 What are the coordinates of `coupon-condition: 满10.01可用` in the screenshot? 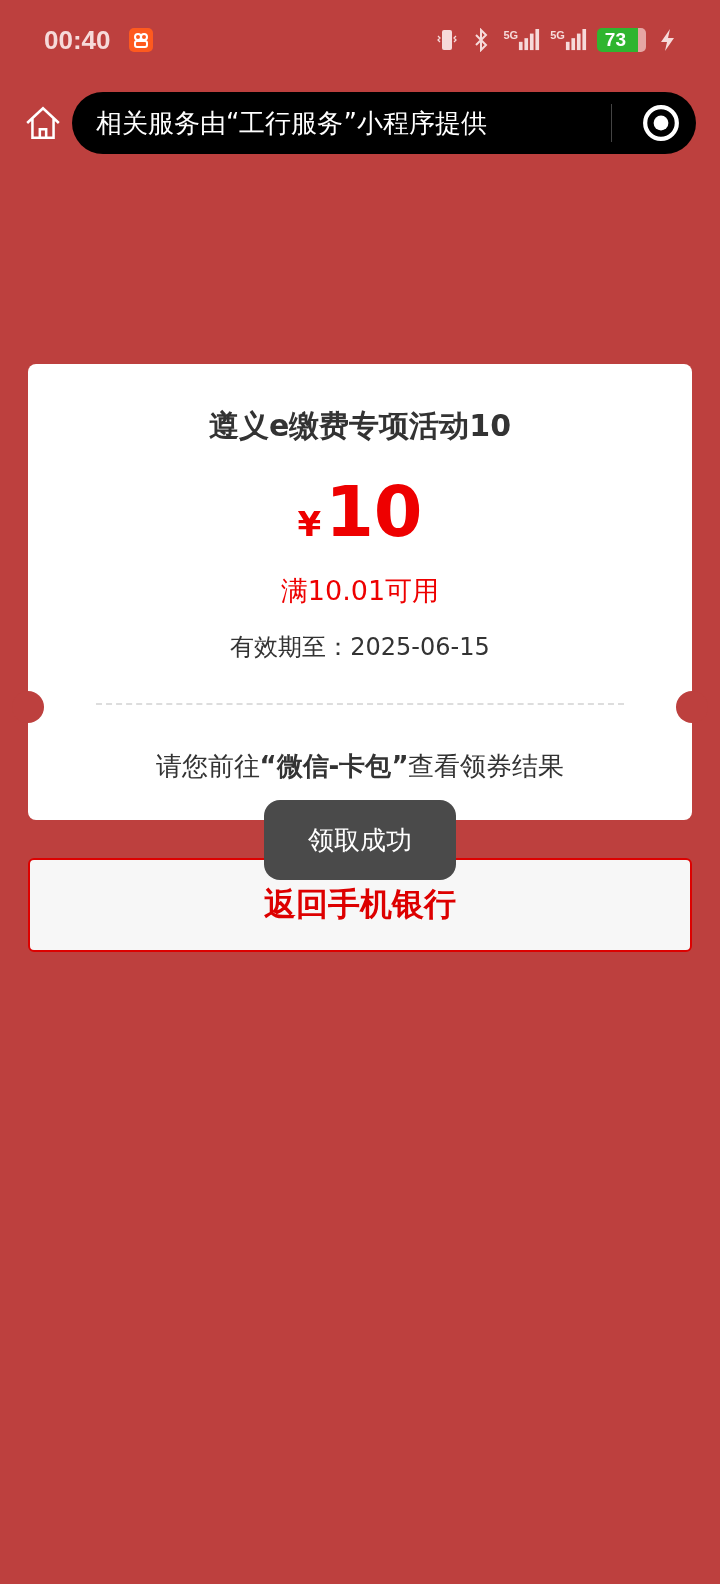 It's located at (360, 591).